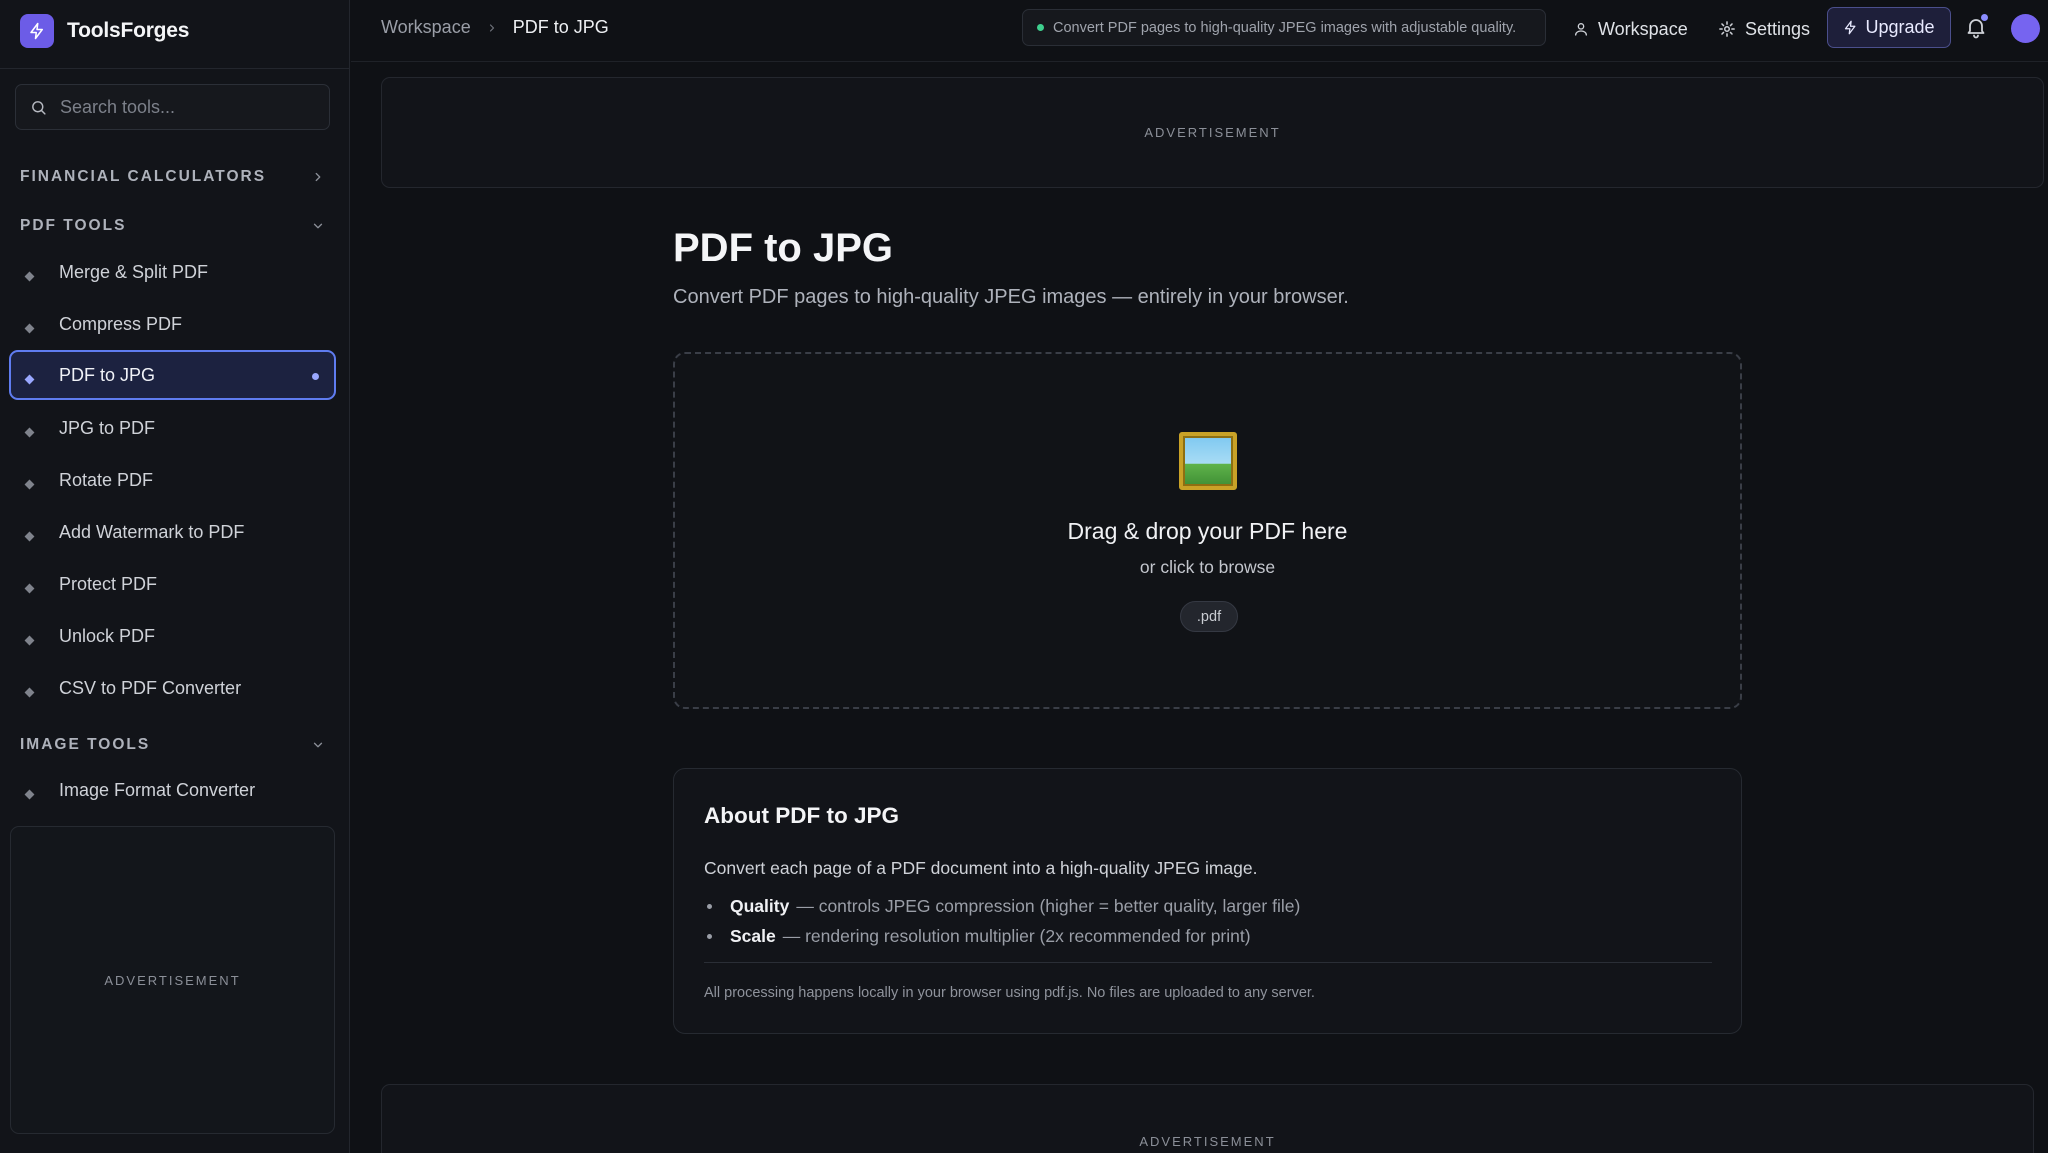  I want to click on sidebar-item-merge-split-pdf: Merge & Split PDF, so click(172, 272).